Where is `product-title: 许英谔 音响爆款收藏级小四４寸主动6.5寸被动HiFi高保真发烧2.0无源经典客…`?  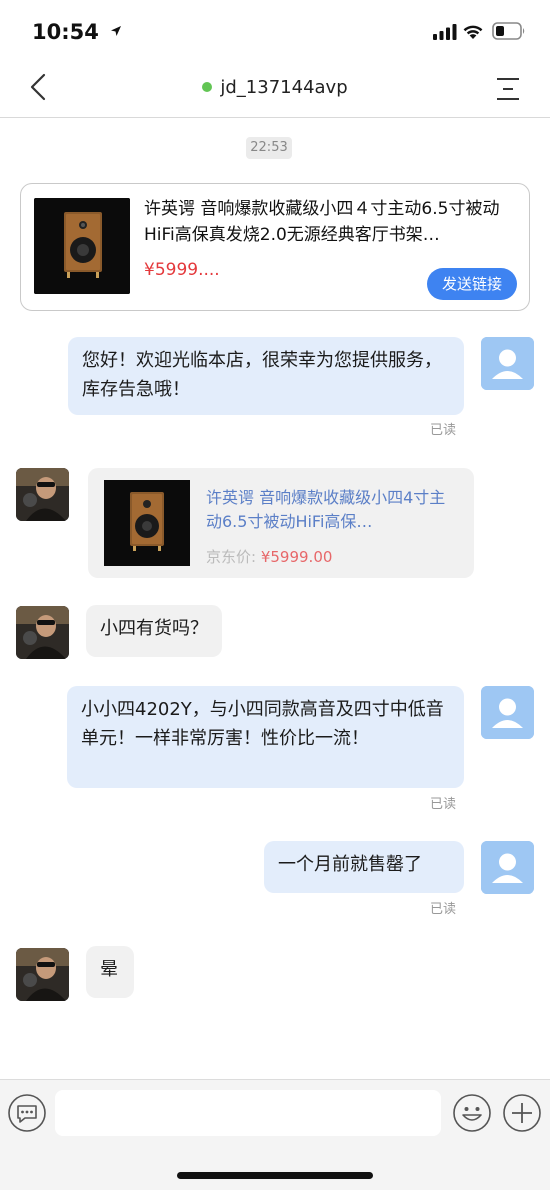
product-title: 许英谔 音响爆款收藏级小四４寸主动6.5寸被动HiFi高保真发烧2.0无源经典客… is located at coordinates (322, 222).